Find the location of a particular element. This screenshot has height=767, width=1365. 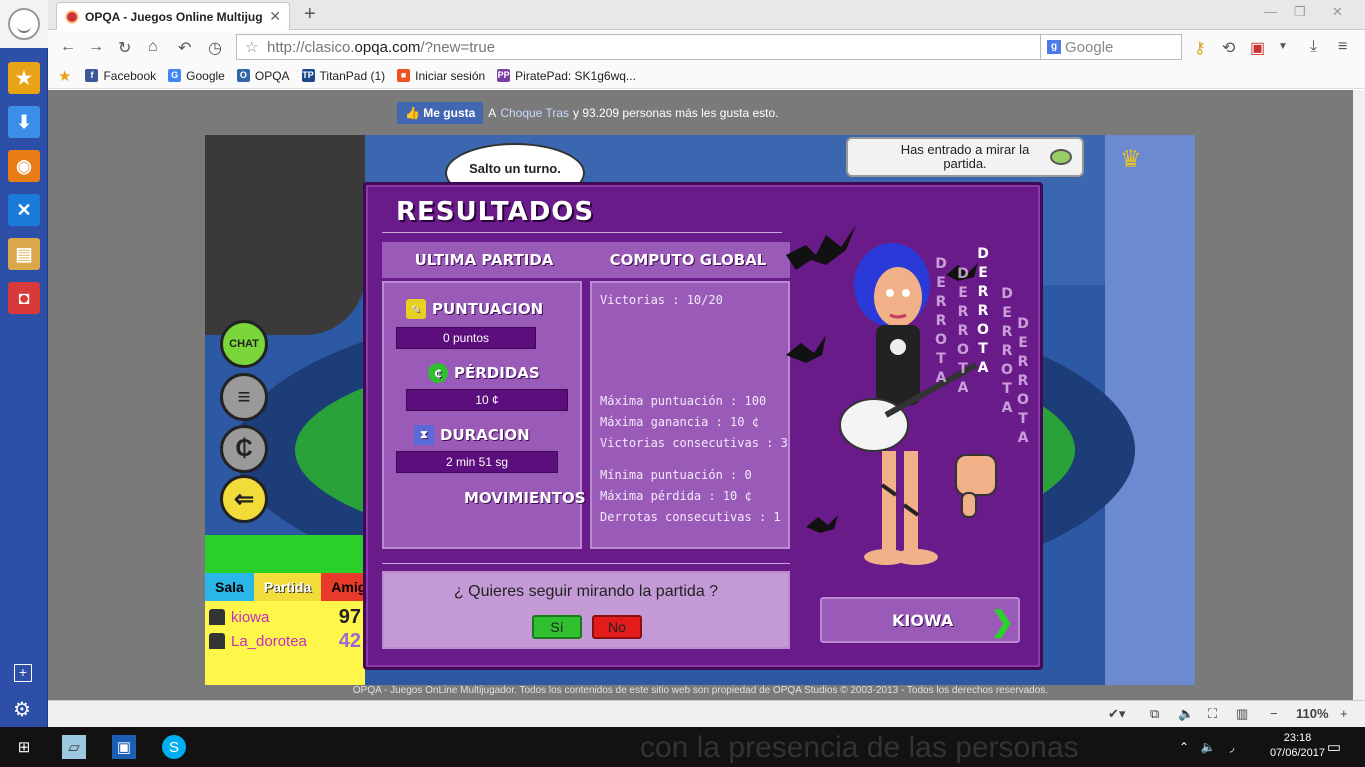

search-placeholder: Google is located at coordinates (1089, 47).